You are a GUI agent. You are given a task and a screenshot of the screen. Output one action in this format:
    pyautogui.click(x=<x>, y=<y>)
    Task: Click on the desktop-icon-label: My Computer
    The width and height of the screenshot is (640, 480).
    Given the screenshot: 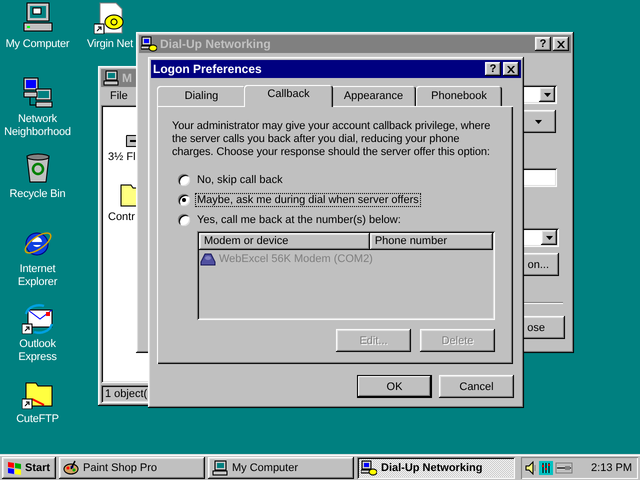 What is the action you would take?
    pyautogui.click(x=38, y=44)
    